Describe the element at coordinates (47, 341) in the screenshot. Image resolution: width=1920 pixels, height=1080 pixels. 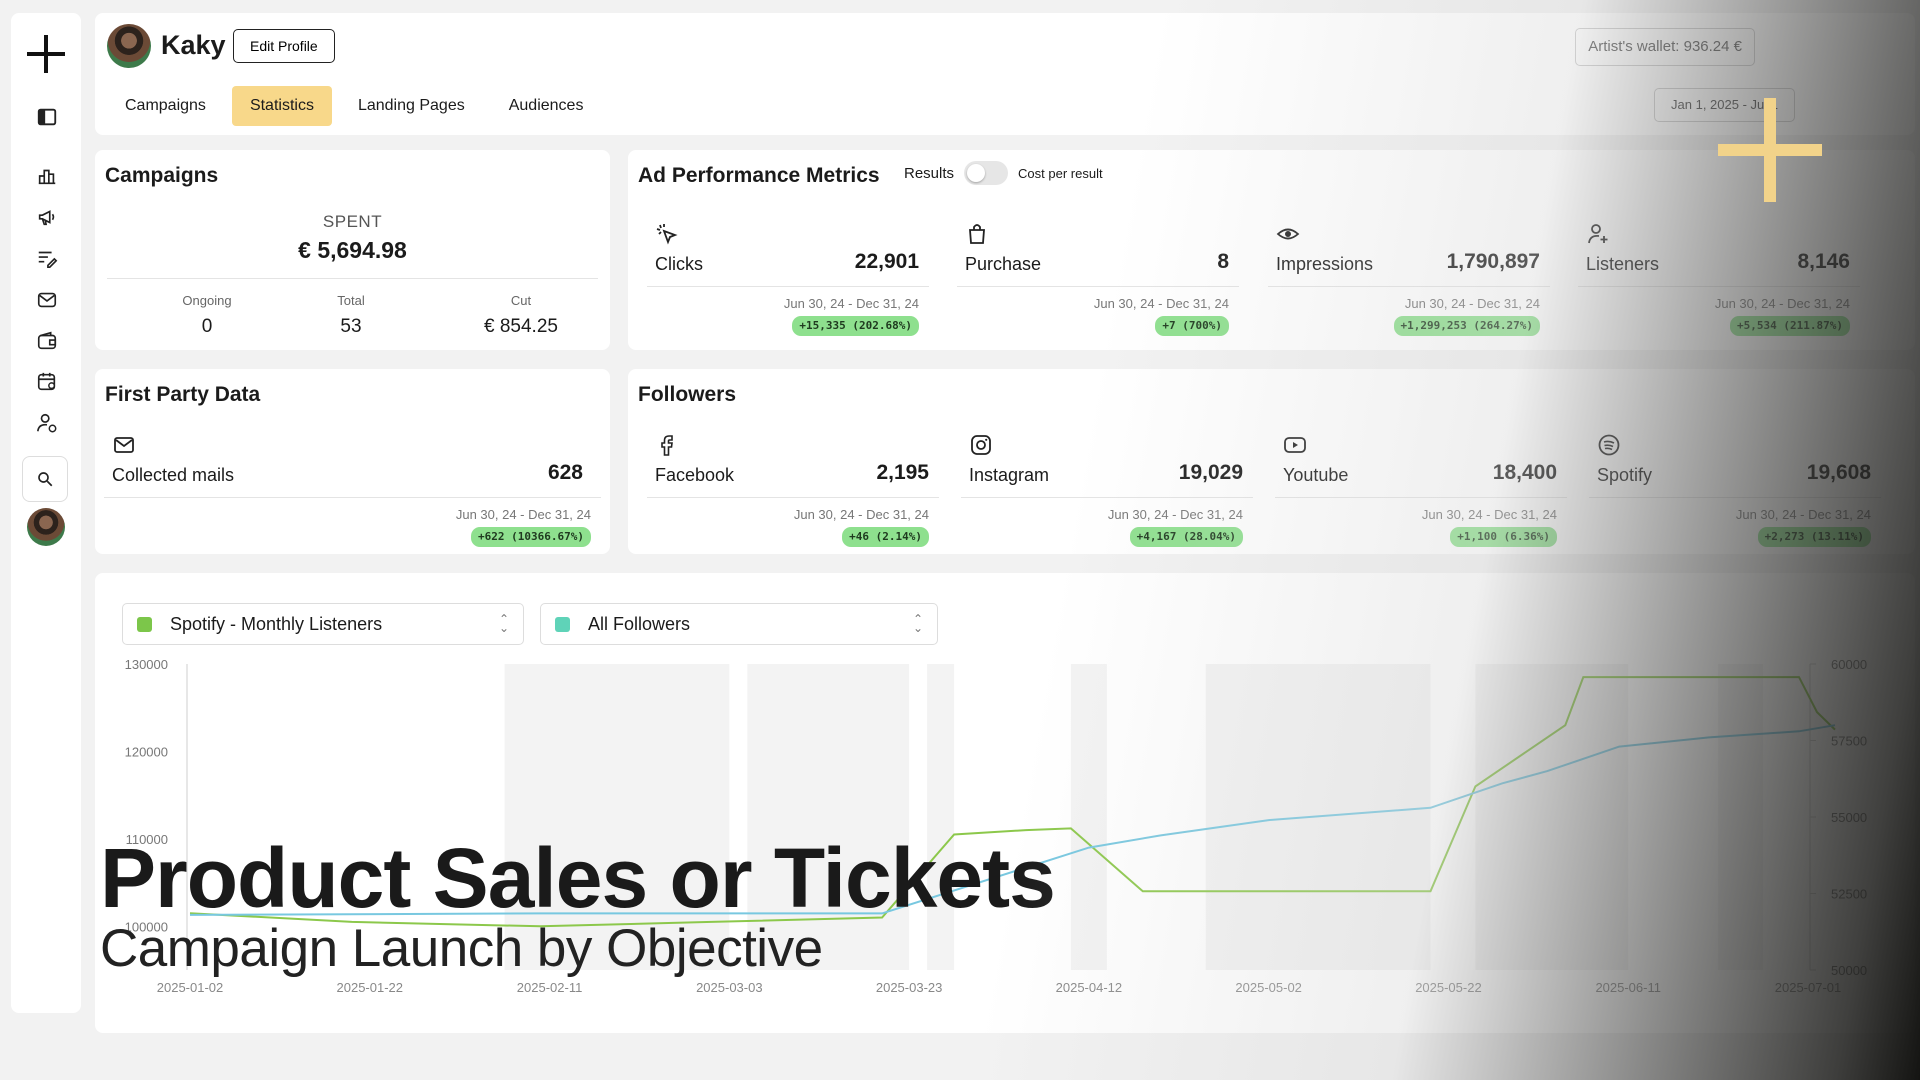
I see `wallet-icon` at that location.